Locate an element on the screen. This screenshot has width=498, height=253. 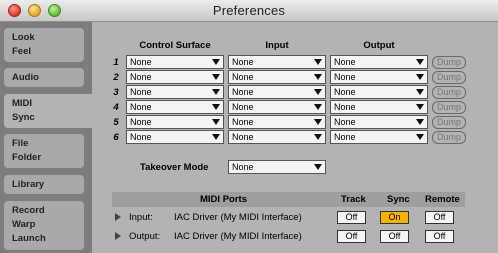
midi-ports-title: MIDI Ports is located at coordinates (223, 199).